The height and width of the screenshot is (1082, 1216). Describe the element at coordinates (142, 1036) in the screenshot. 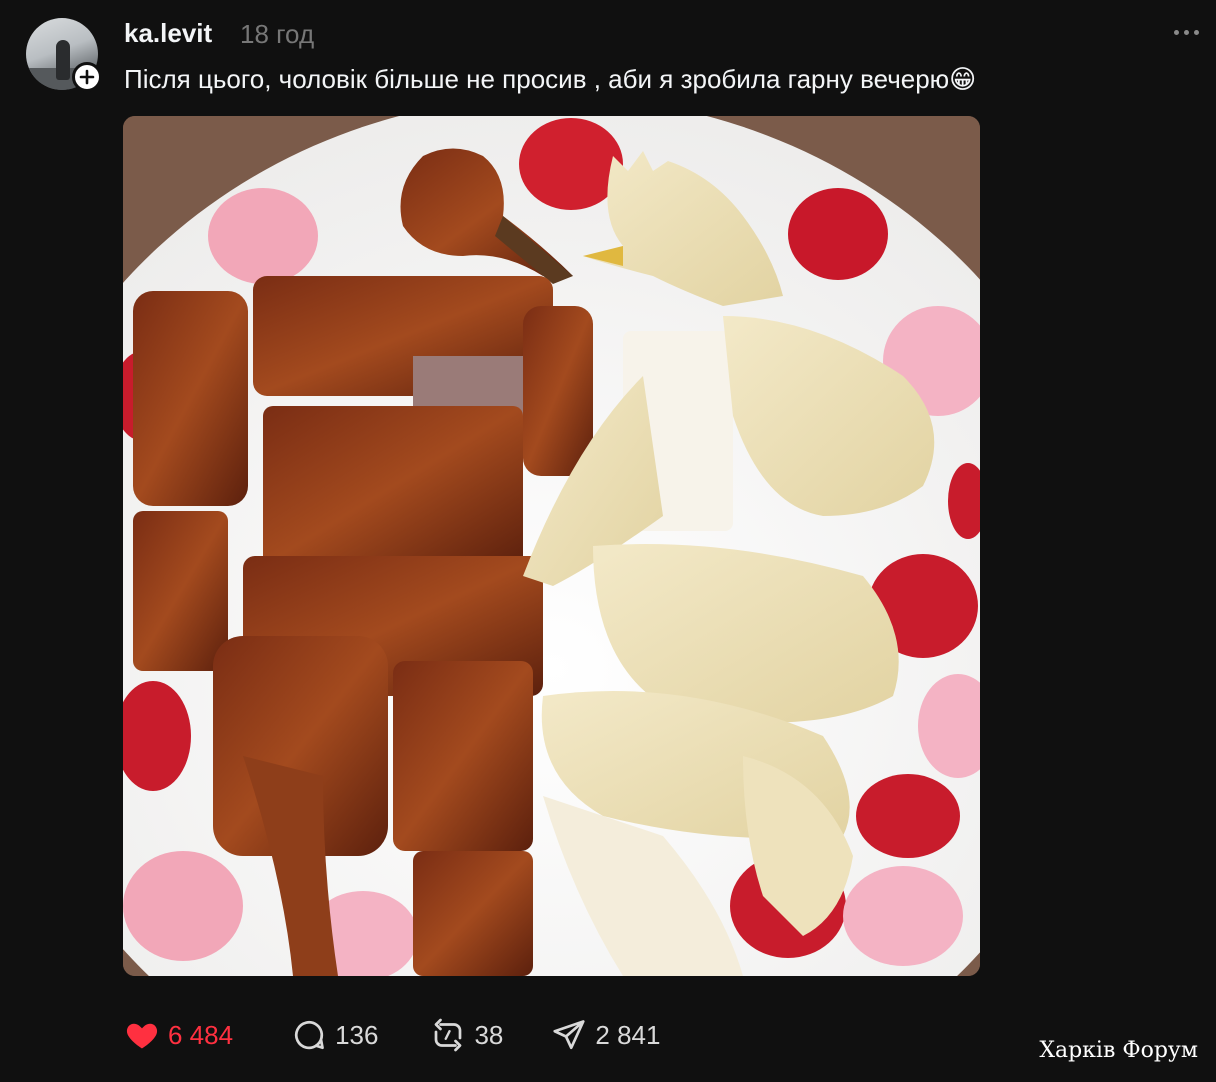

I see `heart-icon` at that location.